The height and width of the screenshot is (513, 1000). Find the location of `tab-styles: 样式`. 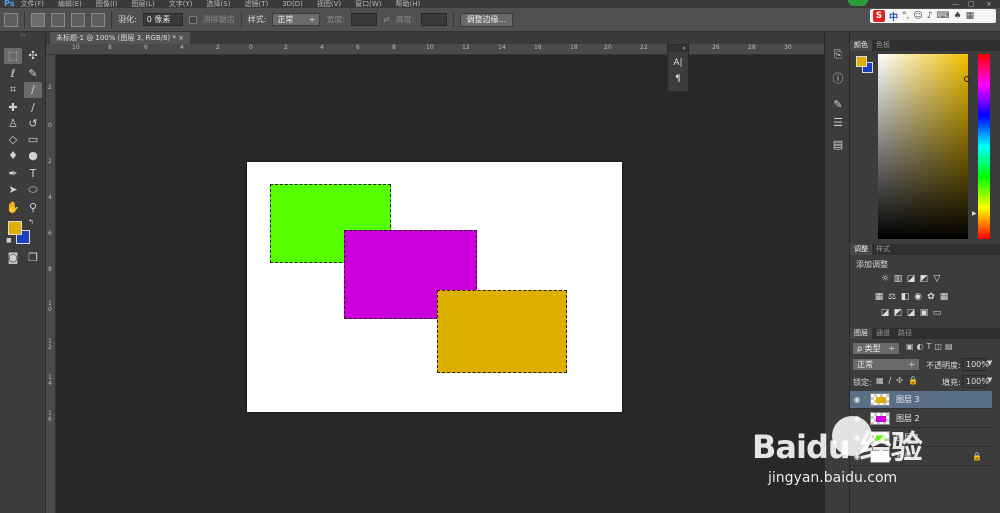

tab-styles: 样式 is located at coordinates (883, 249).